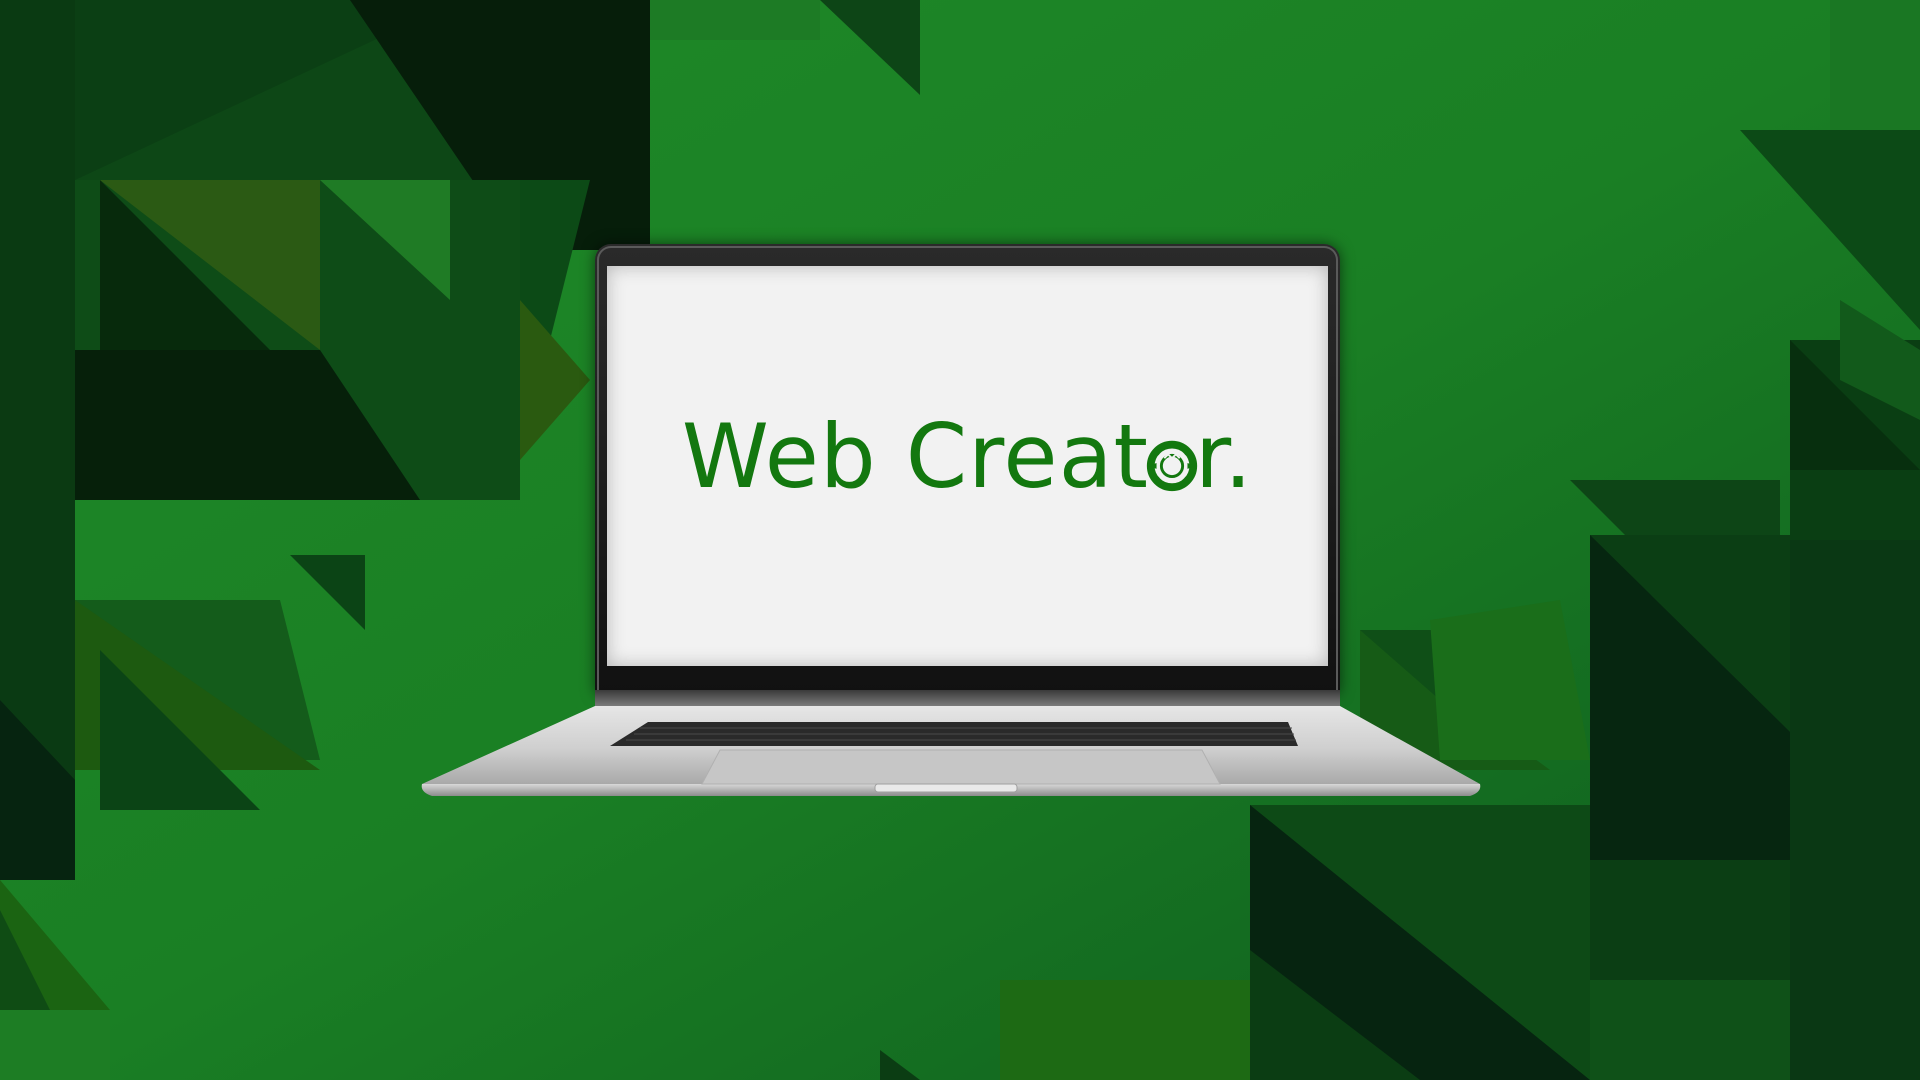  Describe the element at coordinates (915, 456) in the screenshot. I see `logo-text-start: Web Creat` at that location.